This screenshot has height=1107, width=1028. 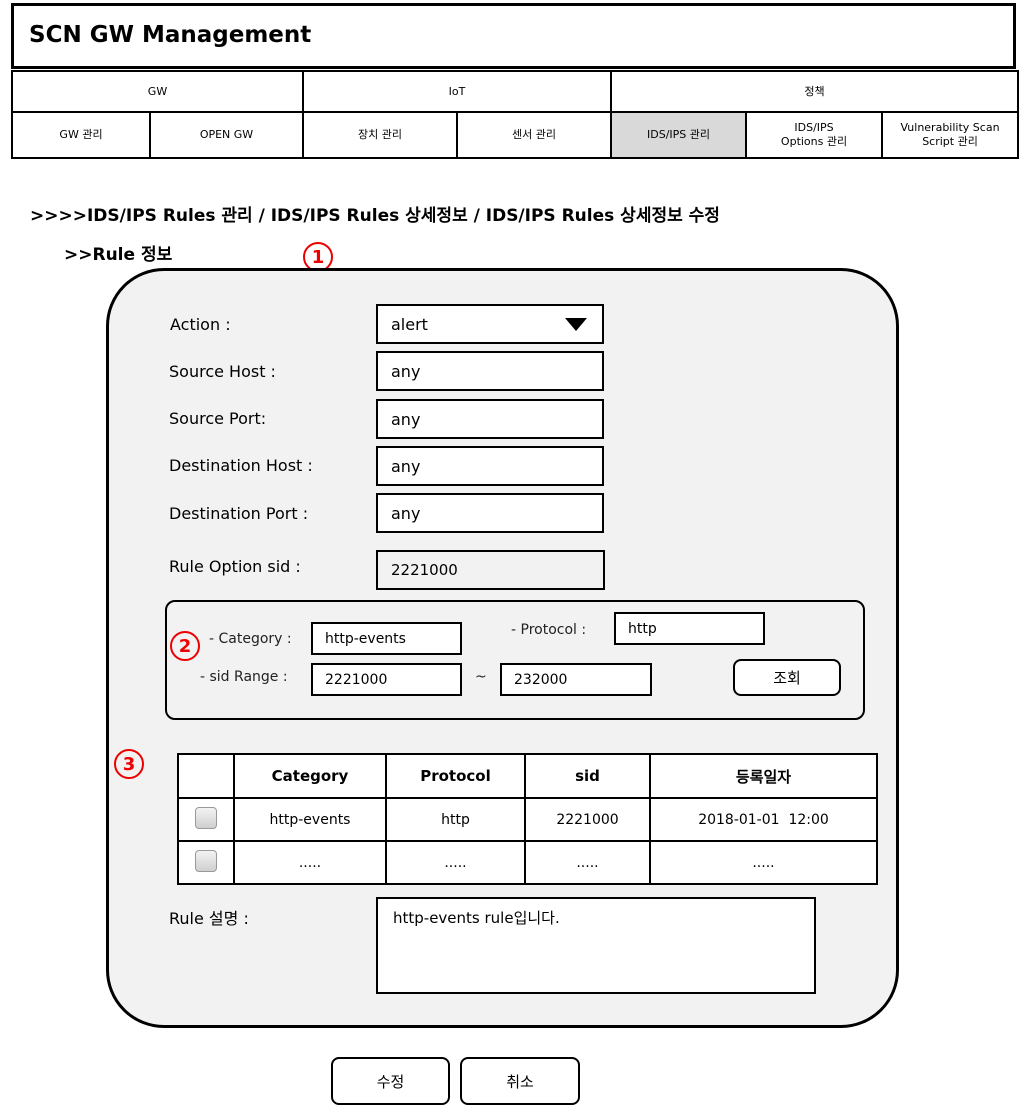 What do you see at coordinates (587, 819) in the screenshot?
I see `cell-sid: 2221000` at bounding box center [587, 819].